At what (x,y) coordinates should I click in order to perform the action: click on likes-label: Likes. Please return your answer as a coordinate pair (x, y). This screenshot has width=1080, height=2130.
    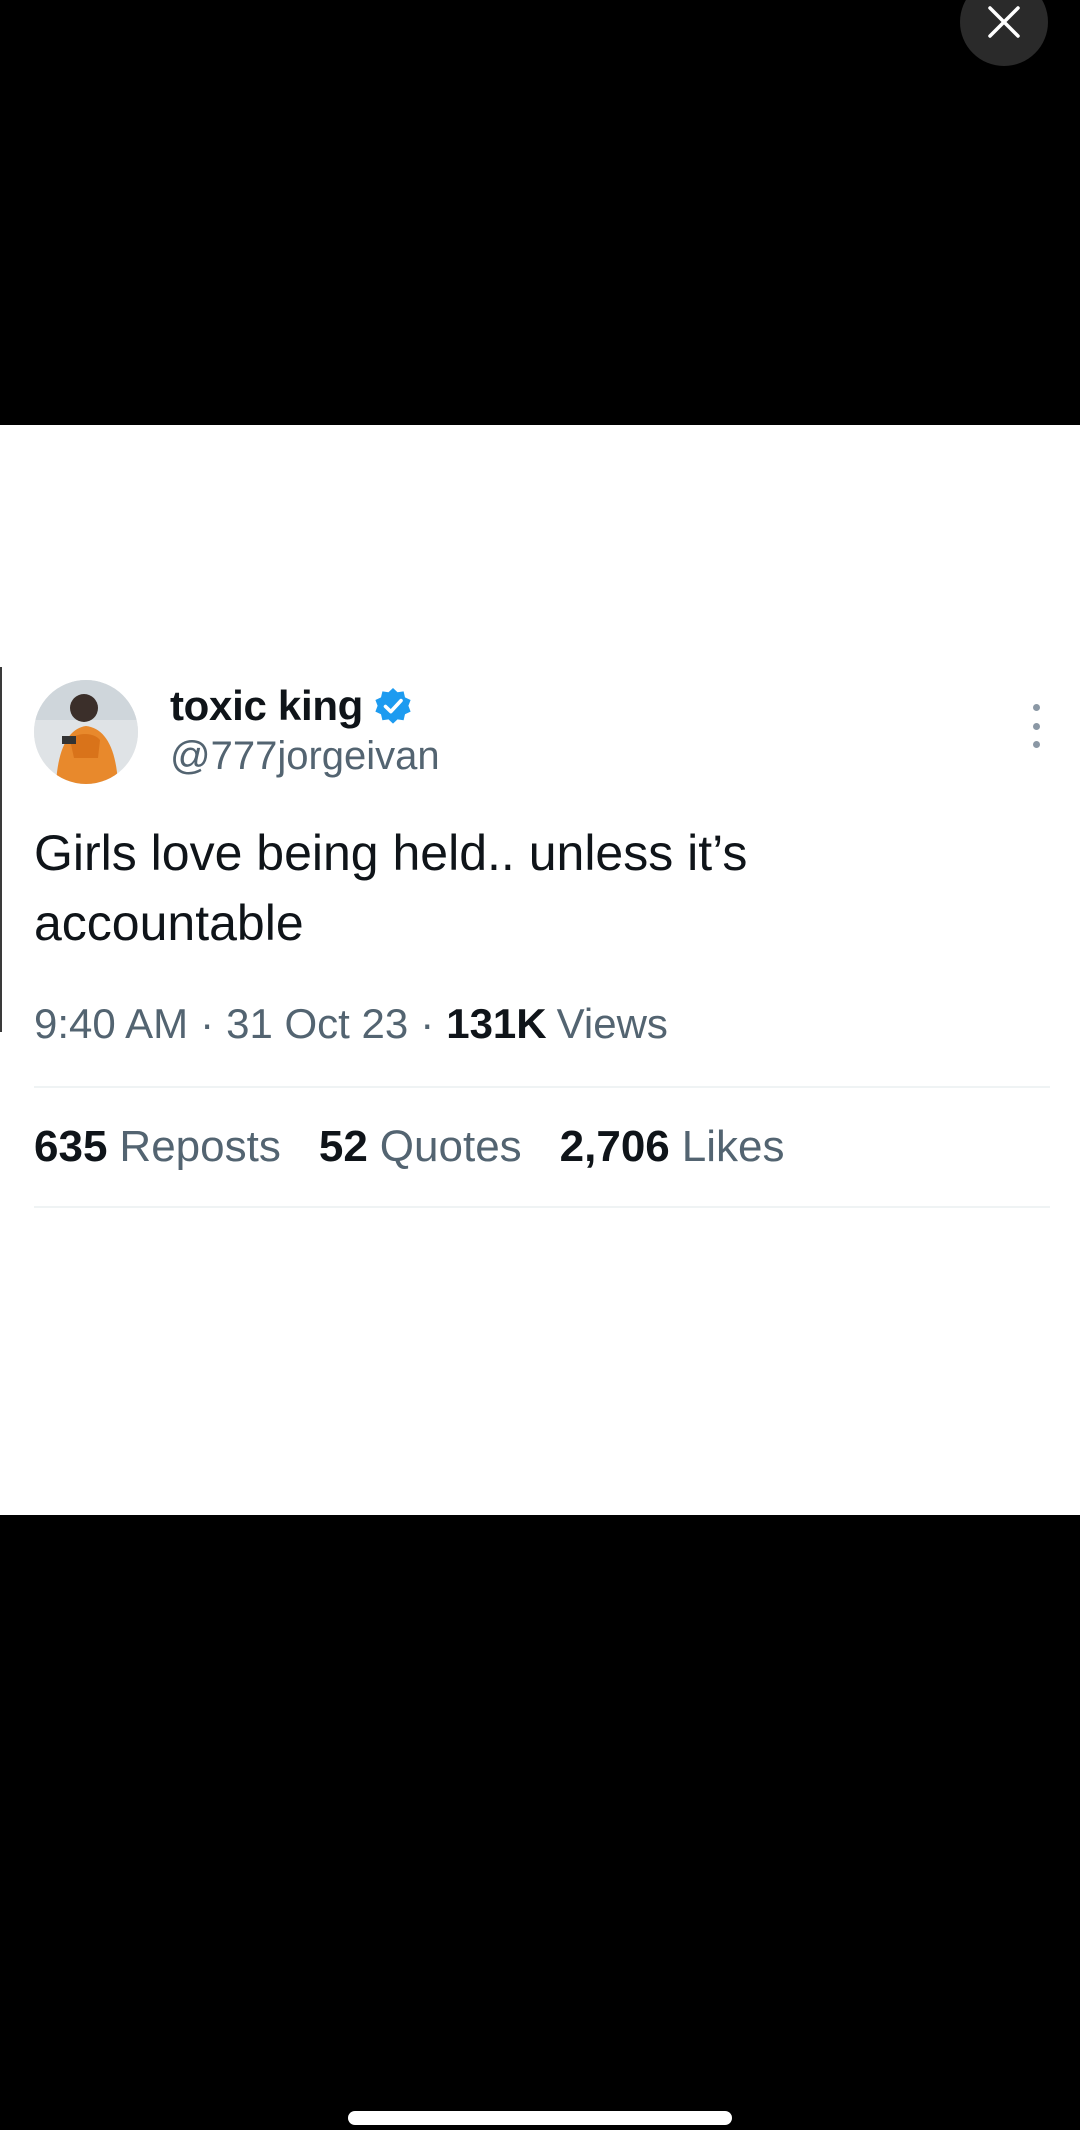
    Looking at the image, I should click on (733, 1146).